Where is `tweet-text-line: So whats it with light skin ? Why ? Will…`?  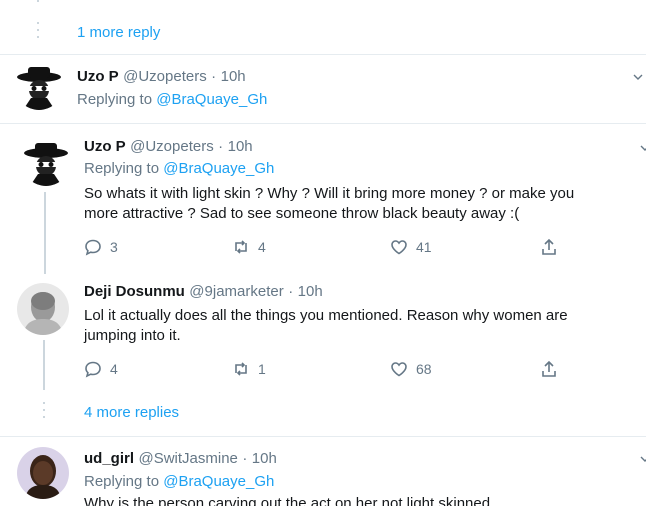 tweet-text-line: So whats it with light skin ? Why ? Will… is located at coordinates (329, 193).